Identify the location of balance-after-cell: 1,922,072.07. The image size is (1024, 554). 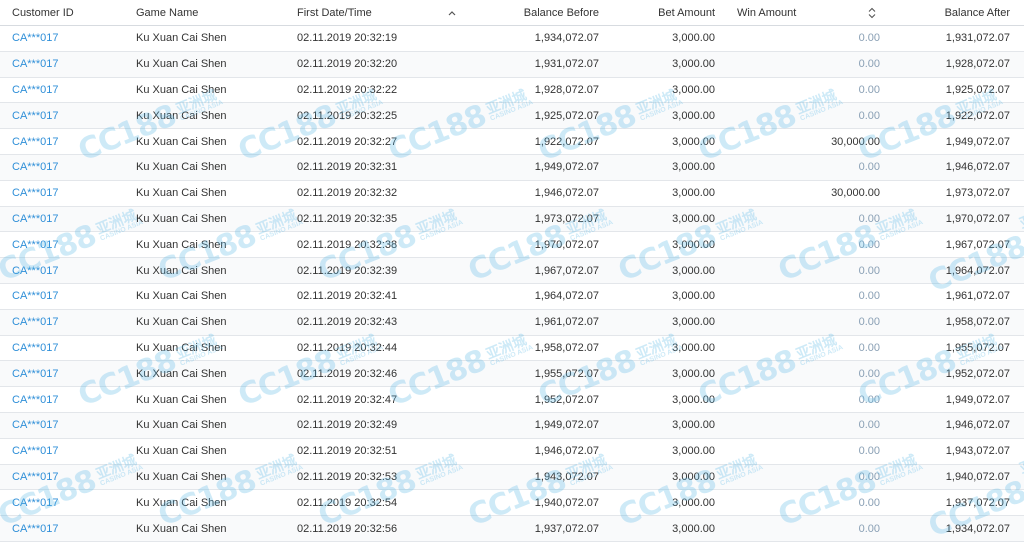
(977, 115).